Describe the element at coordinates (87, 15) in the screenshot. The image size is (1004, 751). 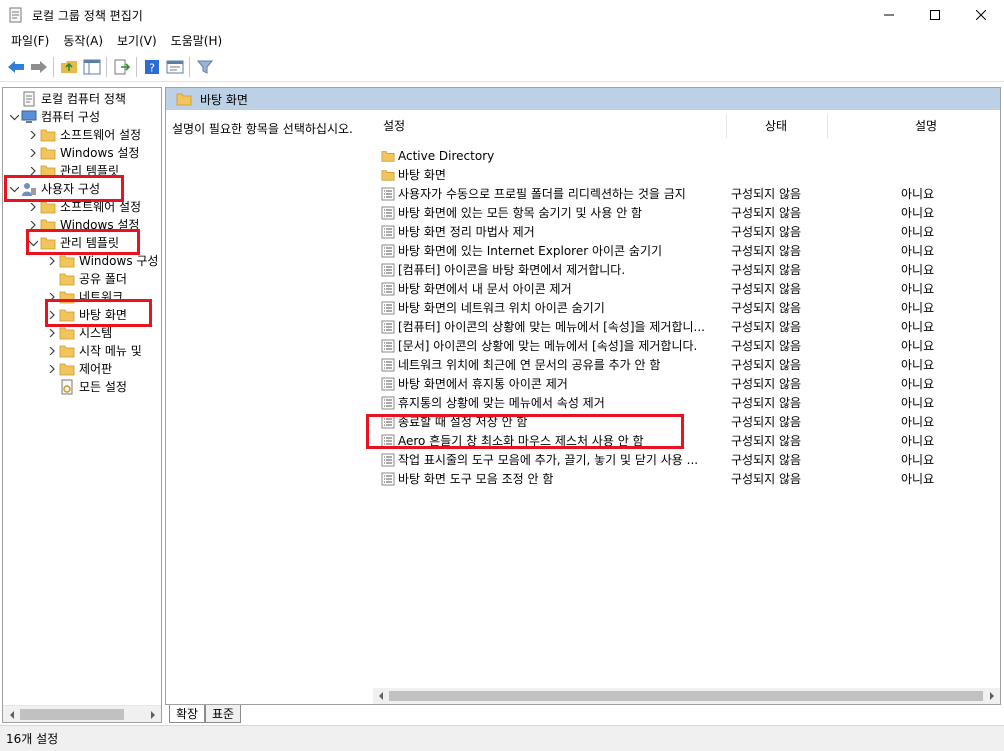
I see `window-title: 로컬 그룹 정책 편집기` at that location.